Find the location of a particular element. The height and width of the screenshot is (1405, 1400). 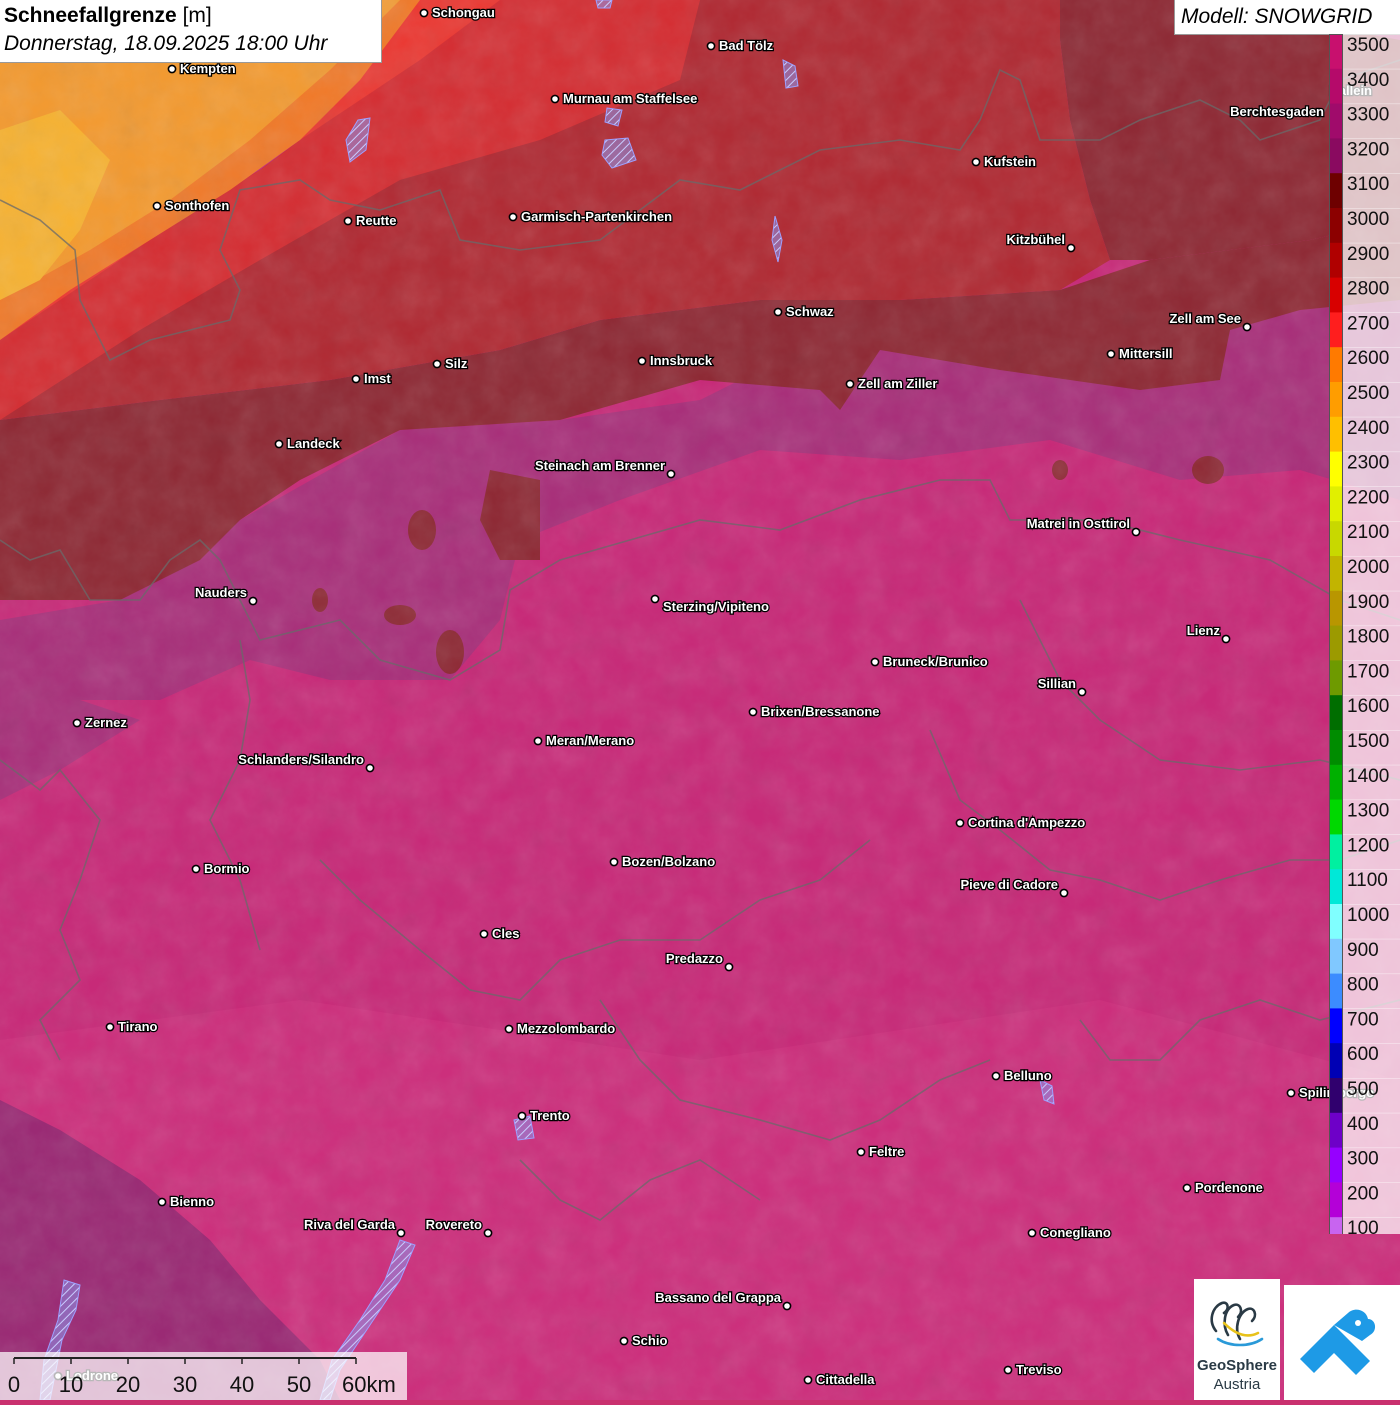

city-label: Zell am Ziller is located at coordinates (897, 383).